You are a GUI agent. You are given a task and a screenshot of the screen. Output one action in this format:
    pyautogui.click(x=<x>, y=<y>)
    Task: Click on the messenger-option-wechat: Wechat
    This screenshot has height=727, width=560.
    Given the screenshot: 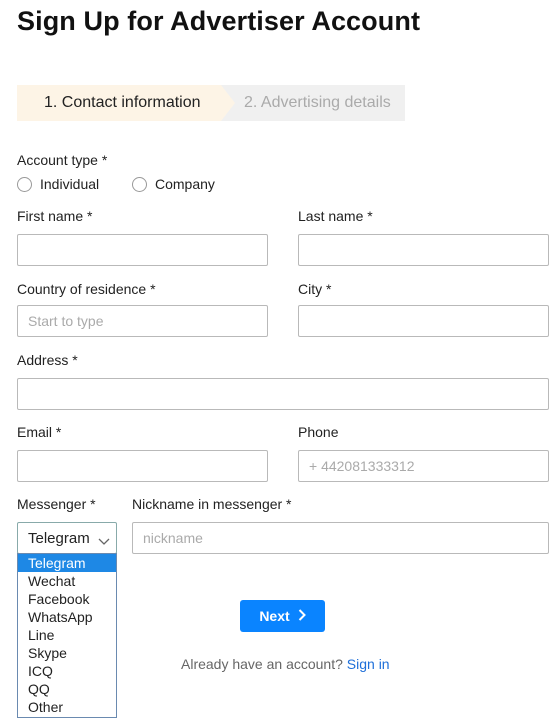 What is the action you would take?
    pyautogui.click(x=67, y=581)
    